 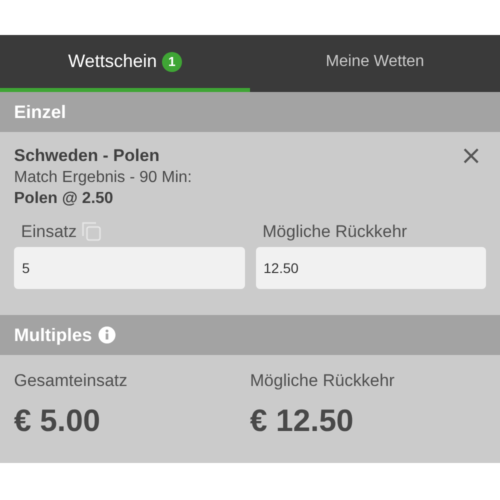 What do you see at coordinates (335, 232) in the screenshot?
I see `field-label: Mögliche Rückkehr` at bounding box center [335, 232].